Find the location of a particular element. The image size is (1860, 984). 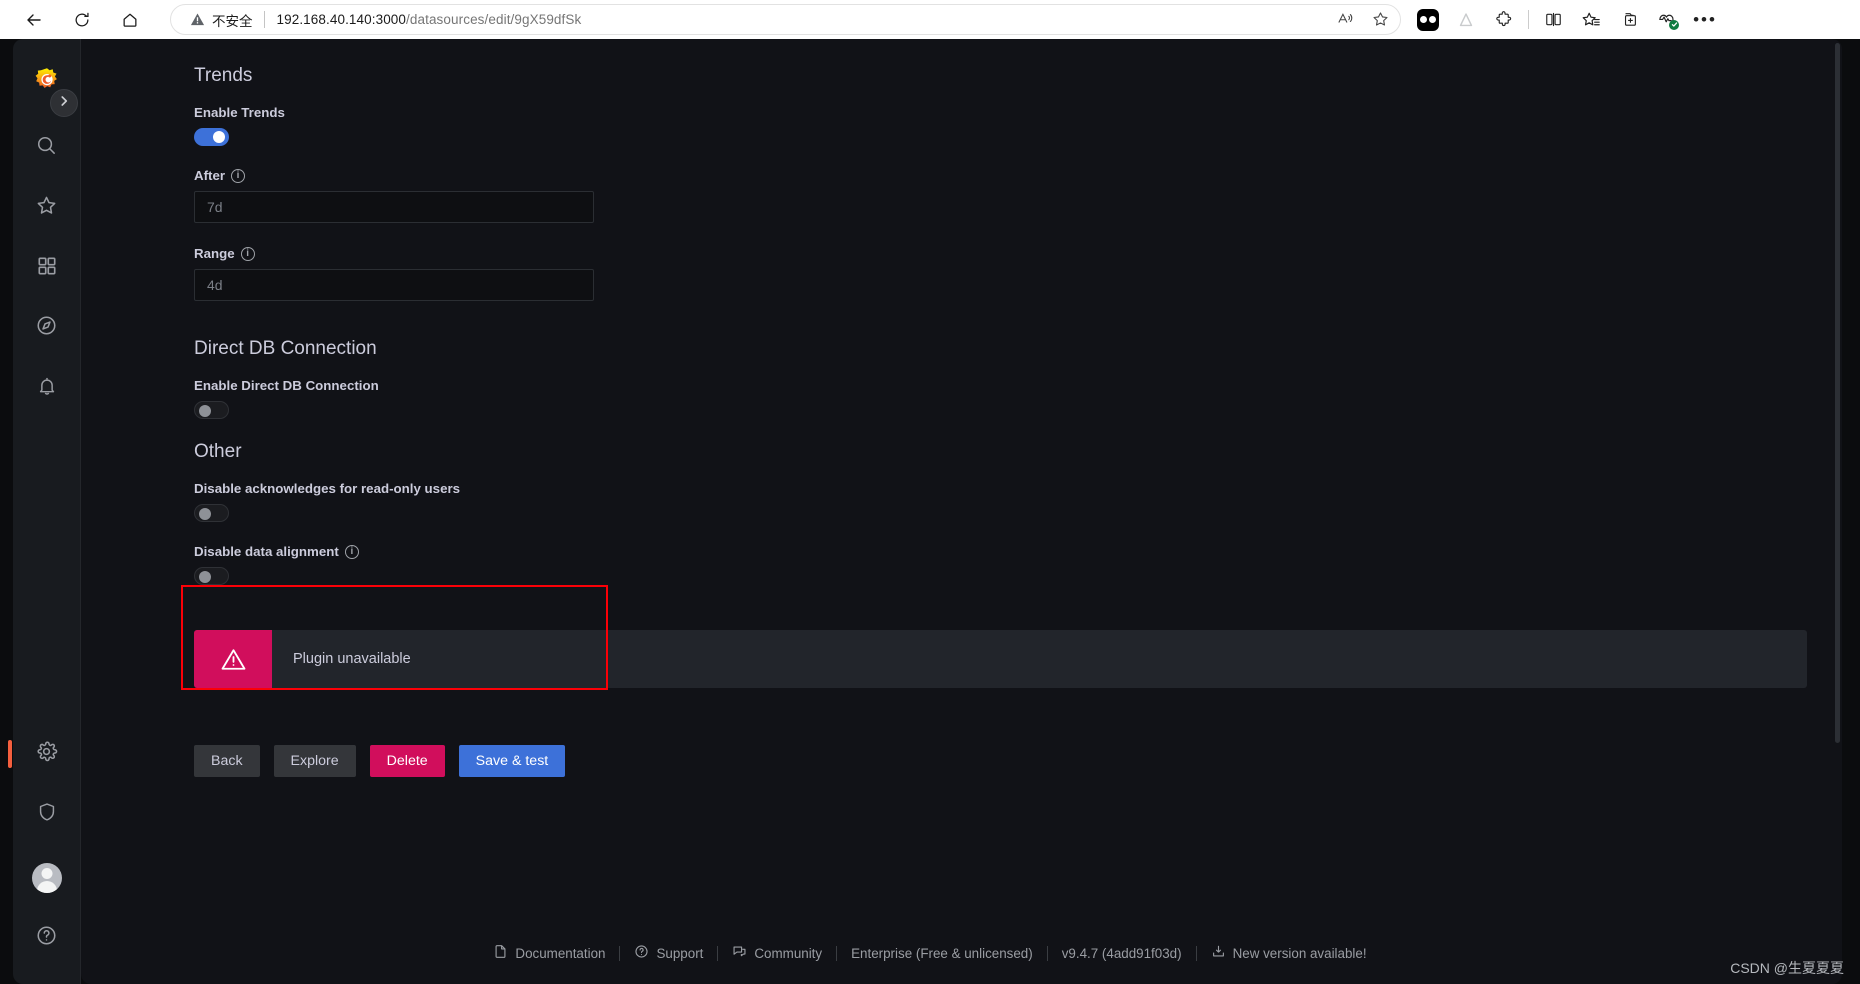

after-label-text: After is located at coordinates (210, 175).